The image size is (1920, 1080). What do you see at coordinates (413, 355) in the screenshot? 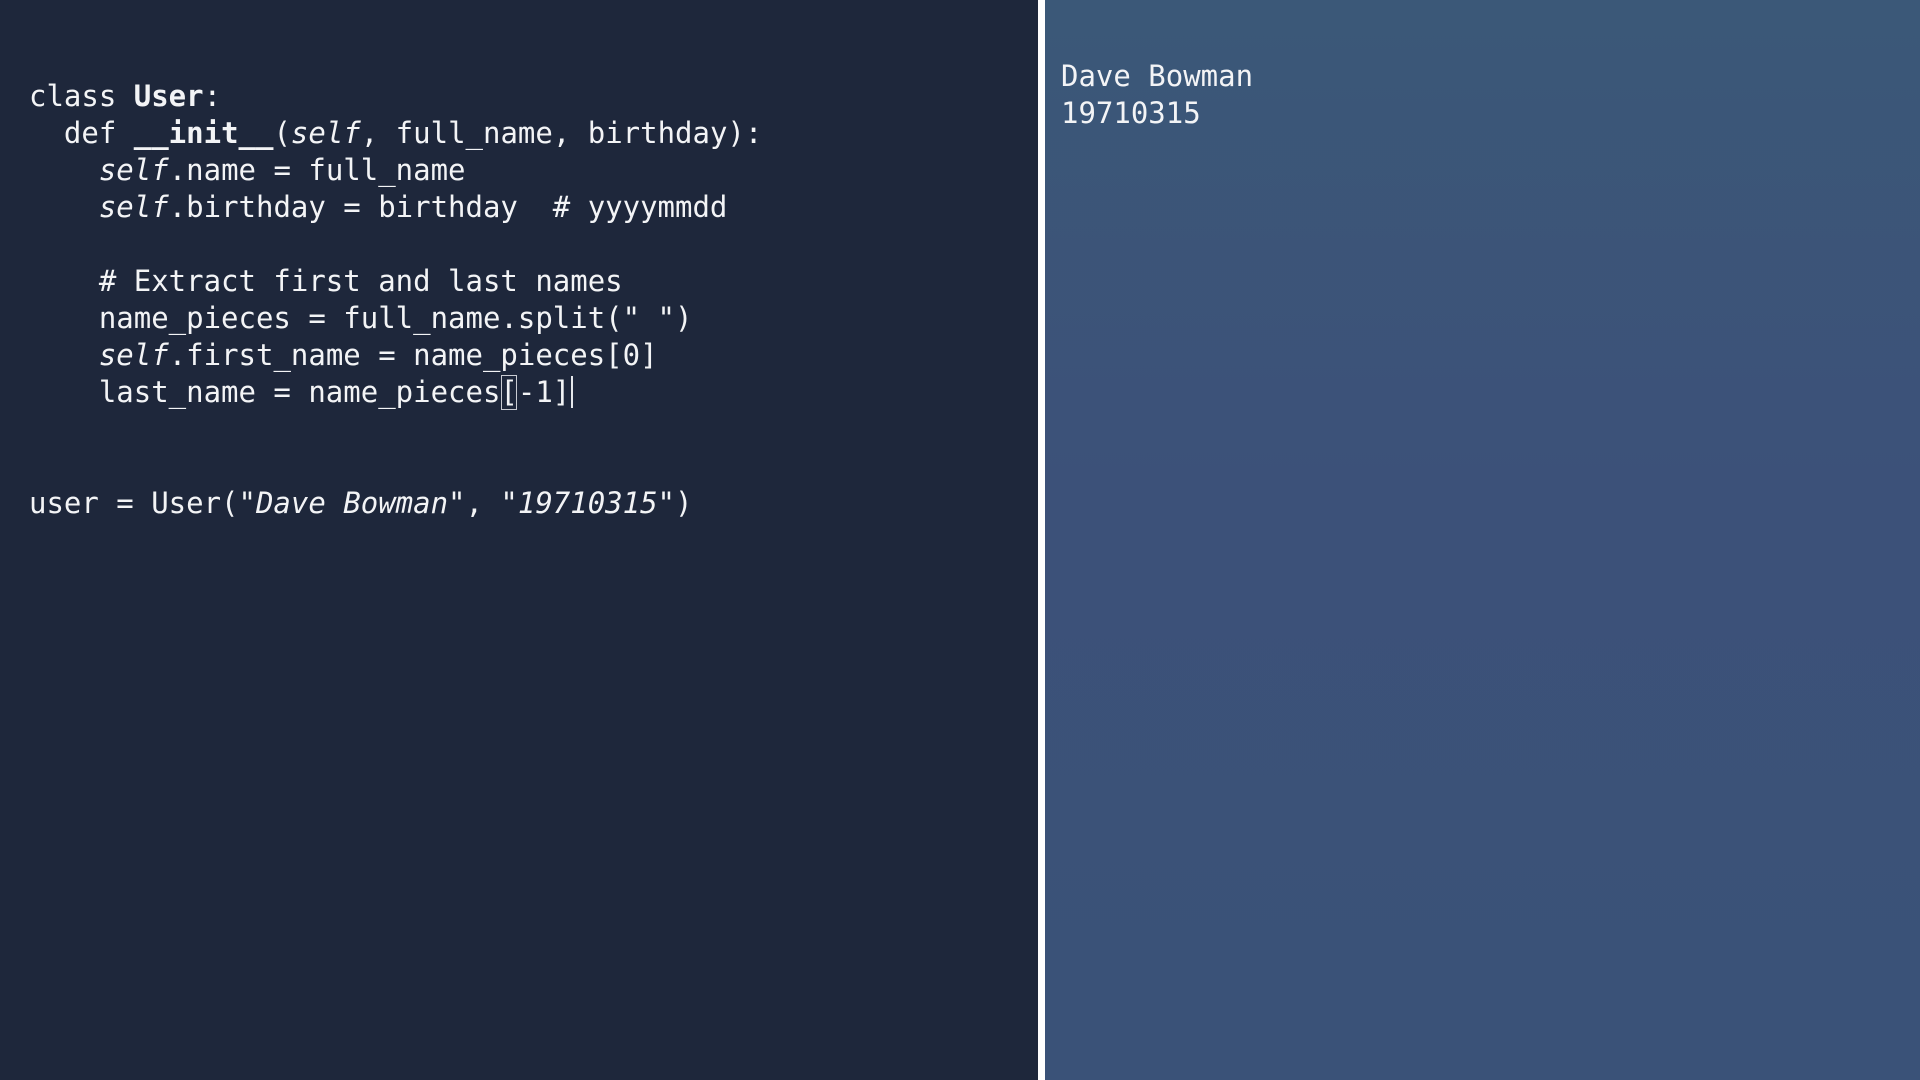
I see `code-token: .first_name = name_pieces[0]` at bounding box center [413, 355].